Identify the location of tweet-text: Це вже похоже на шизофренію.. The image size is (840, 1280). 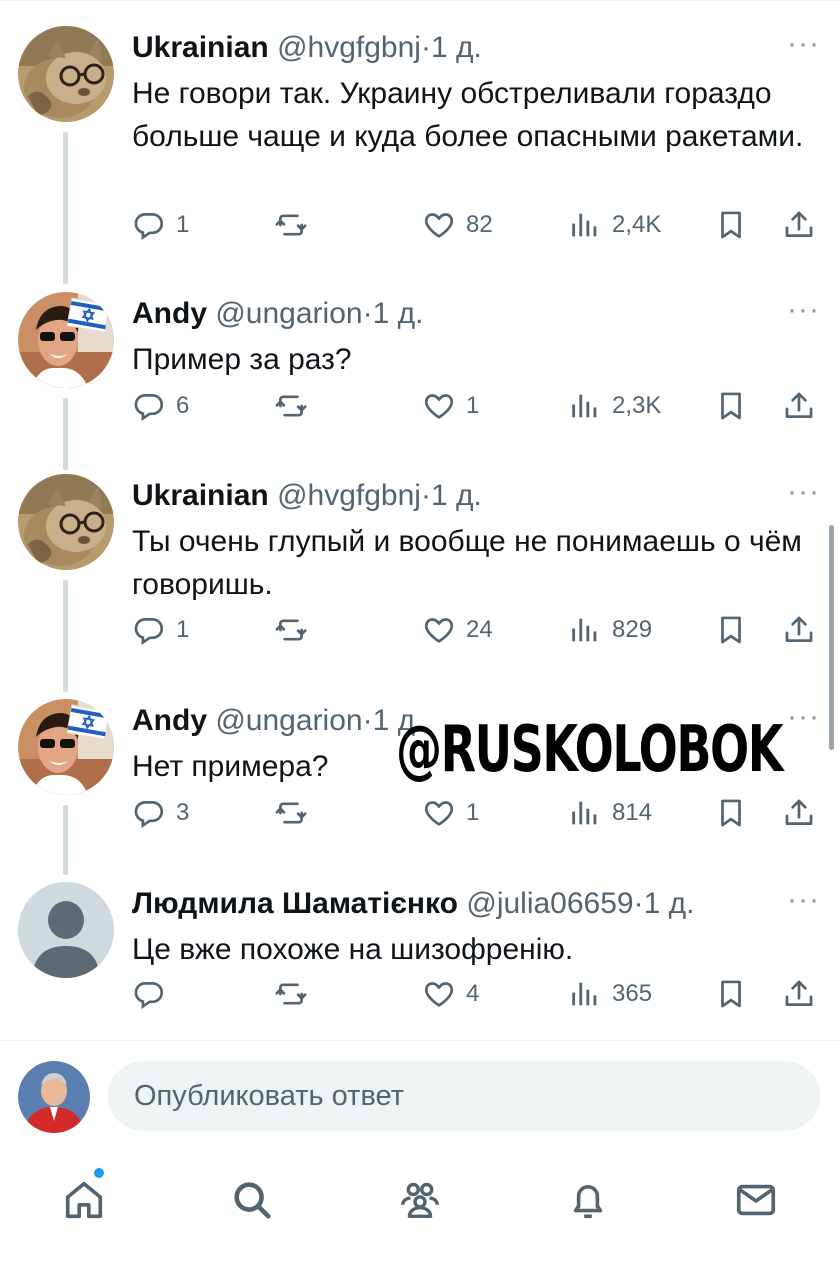
(353, 949).